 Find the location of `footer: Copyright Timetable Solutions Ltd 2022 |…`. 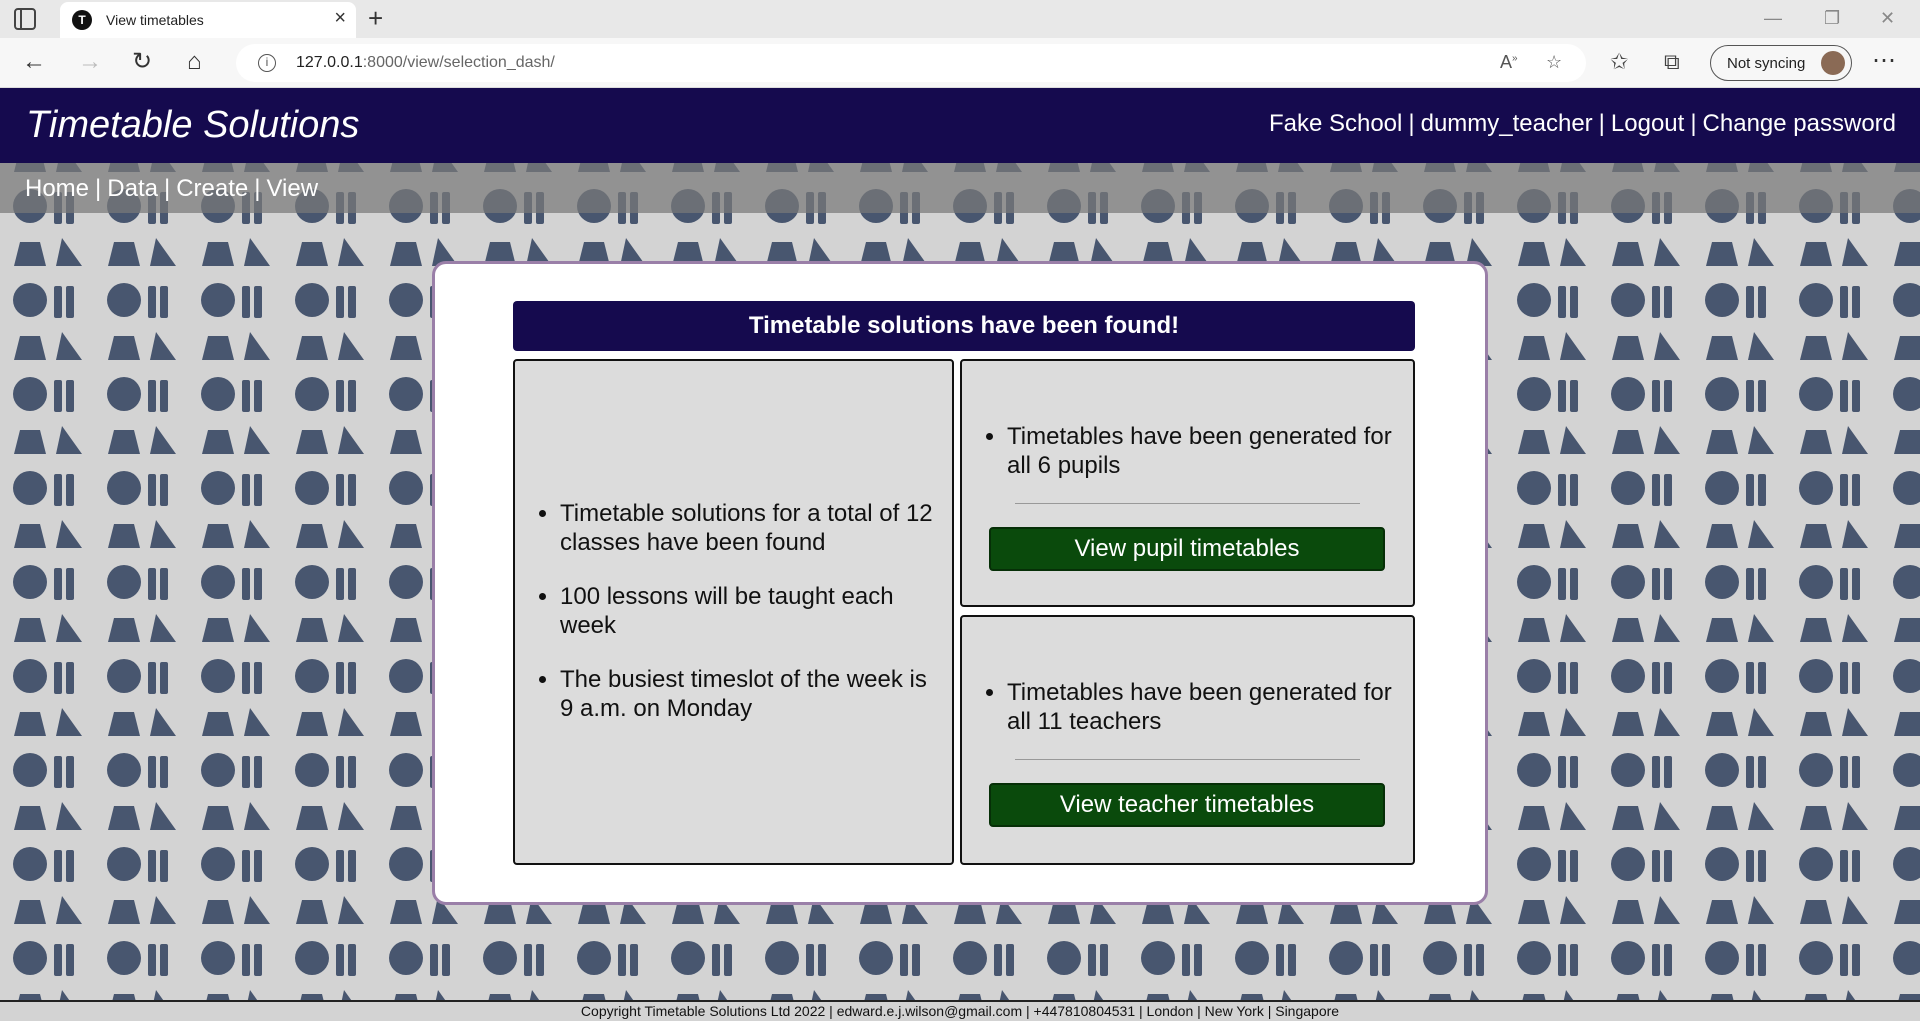

footer: Copyright Timetable Solutions Ltd 2022 |… is located at coordinates (960, 1010).